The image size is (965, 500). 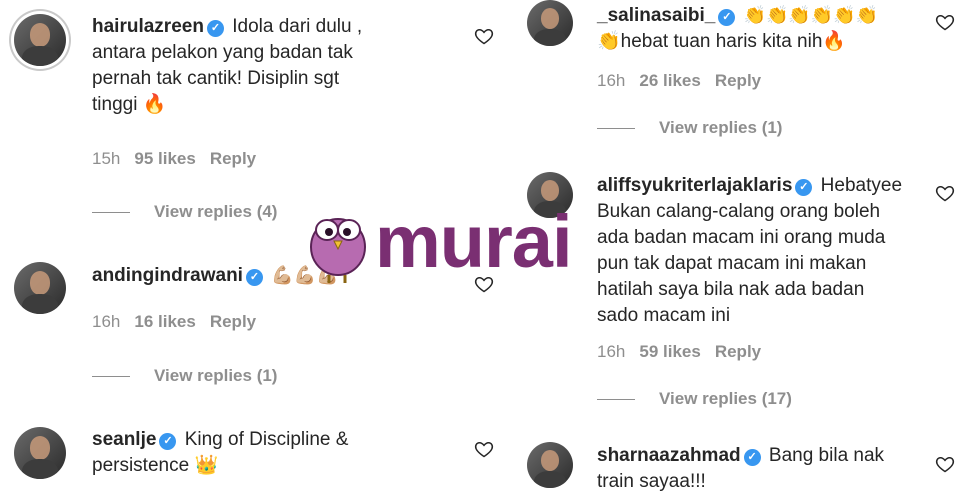 I want to click on murai-watermark-logo: murai, so click(x=442, y=242).